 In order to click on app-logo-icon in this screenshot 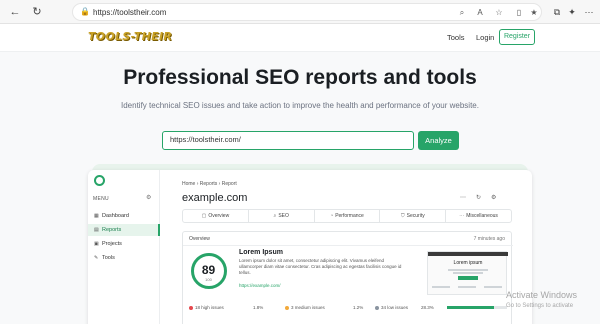, I will do `click(99, 180)`.